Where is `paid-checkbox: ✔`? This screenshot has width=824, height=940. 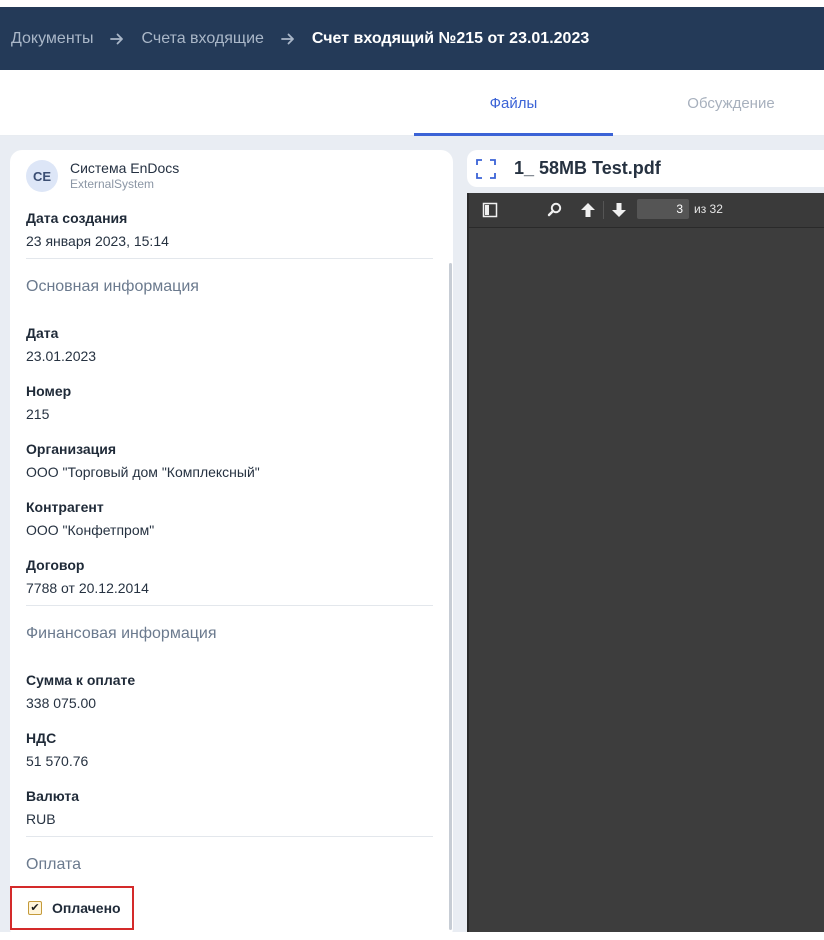 paid-checkbox: ✔ is located at coordinates (35, 908).